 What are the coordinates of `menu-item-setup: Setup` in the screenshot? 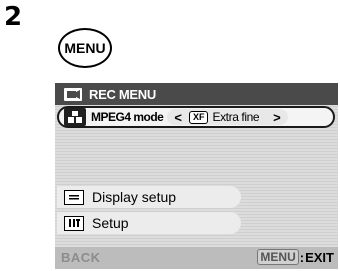 It's located at (149, 223).